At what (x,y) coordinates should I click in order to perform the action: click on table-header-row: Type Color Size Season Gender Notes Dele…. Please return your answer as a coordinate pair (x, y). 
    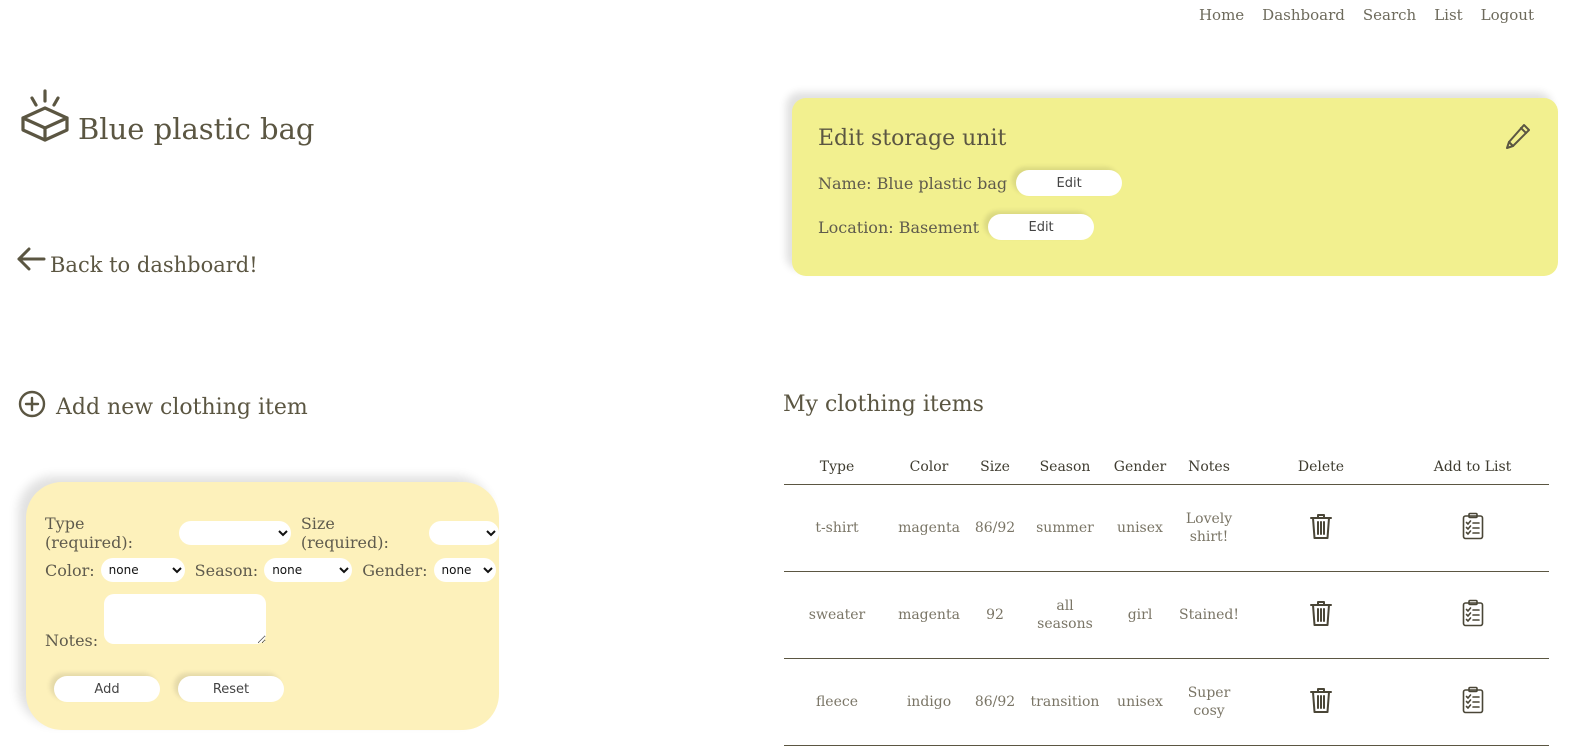
    Looking at the image, I should click on (1166, 467).